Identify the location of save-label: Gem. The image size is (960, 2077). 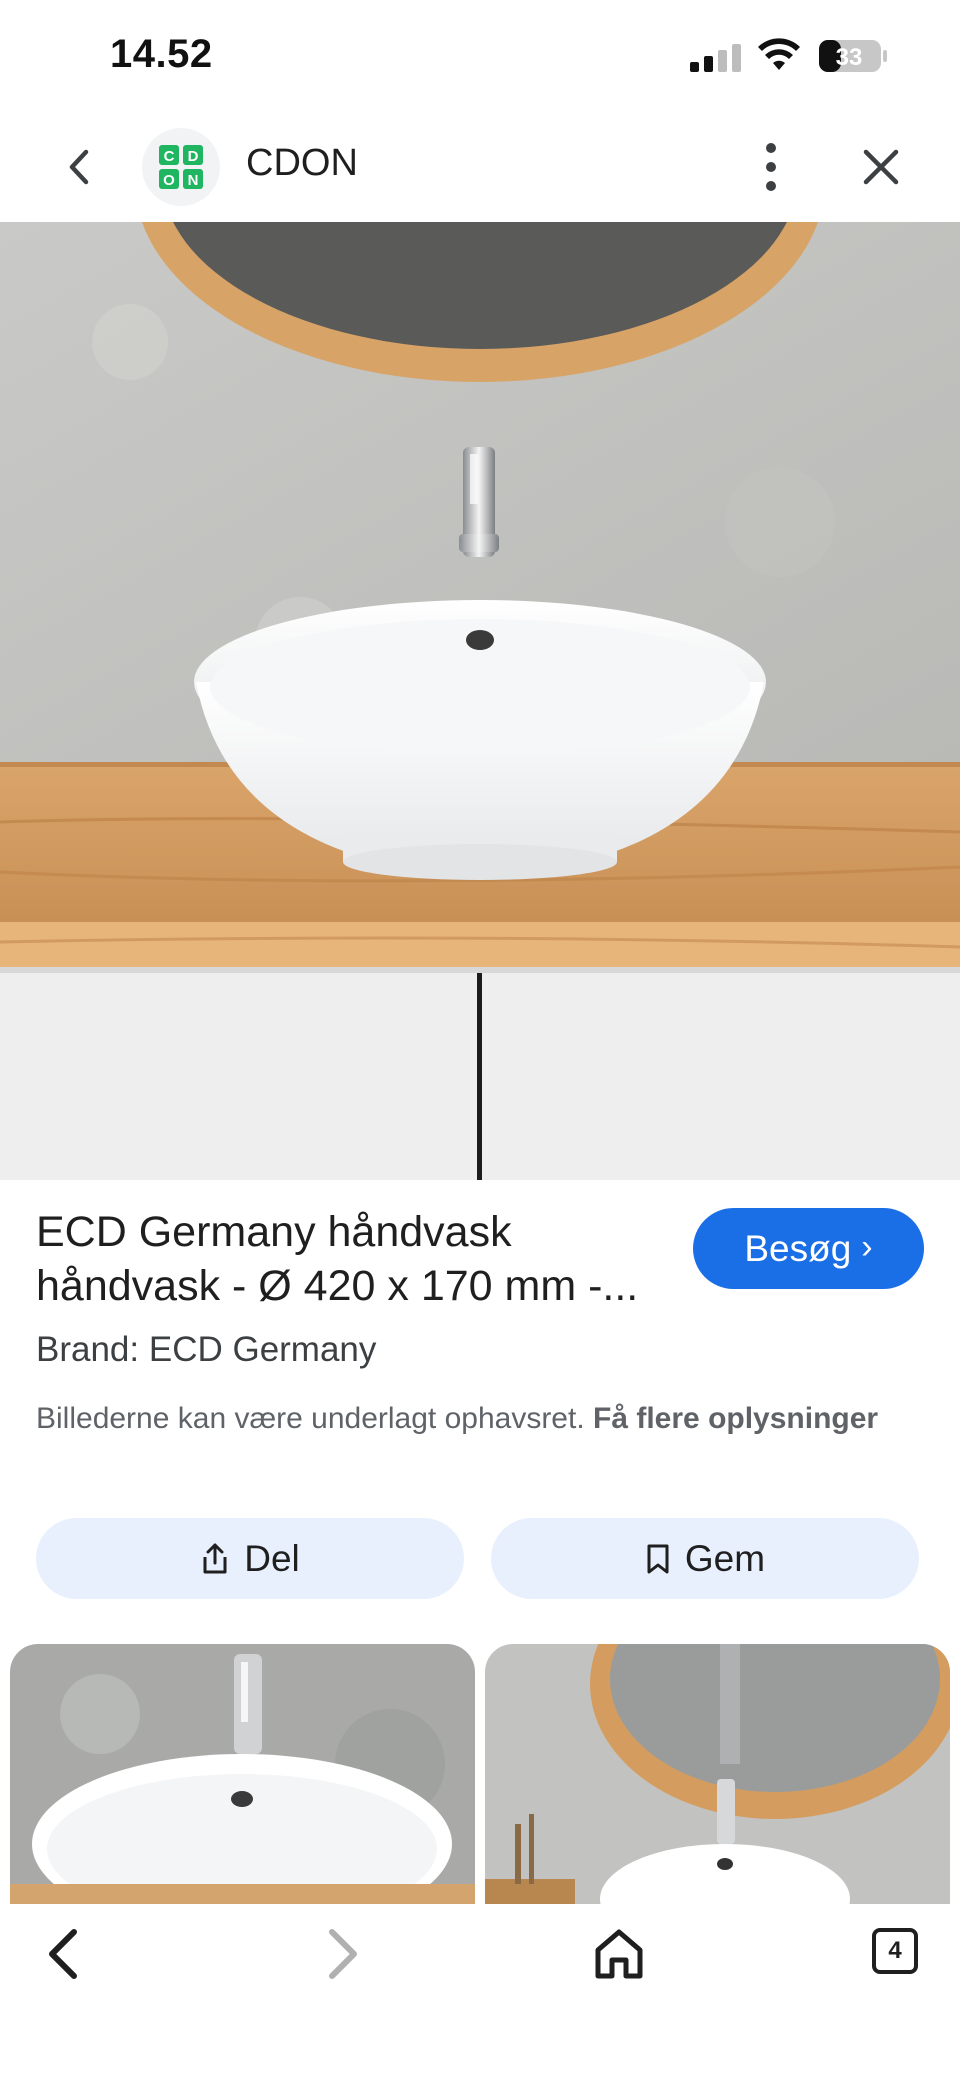
(725, 1558).